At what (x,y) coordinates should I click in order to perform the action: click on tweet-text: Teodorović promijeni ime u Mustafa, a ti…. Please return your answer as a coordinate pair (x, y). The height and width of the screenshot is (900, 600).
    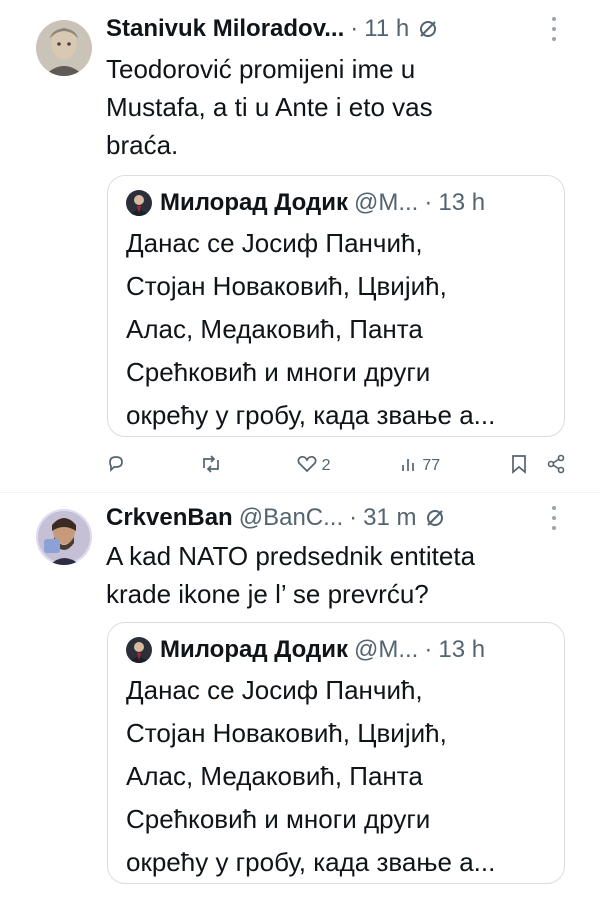
    Looking at the image, I should click on (269, 107).